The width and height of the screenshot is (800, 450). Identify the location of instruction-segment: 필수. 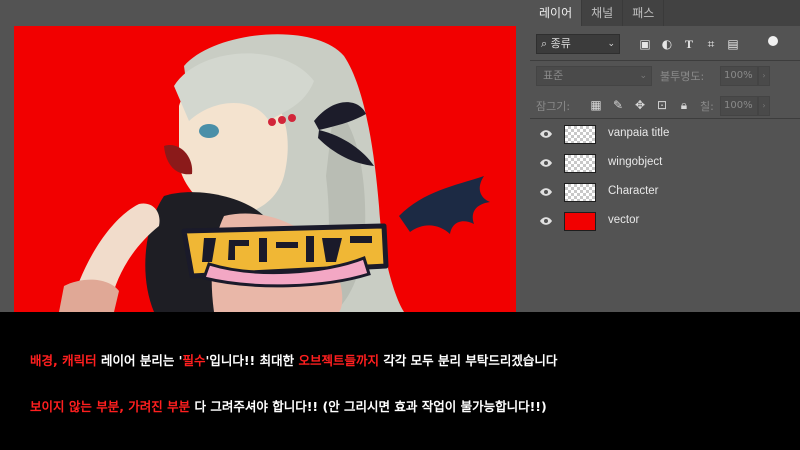
(194, 360).